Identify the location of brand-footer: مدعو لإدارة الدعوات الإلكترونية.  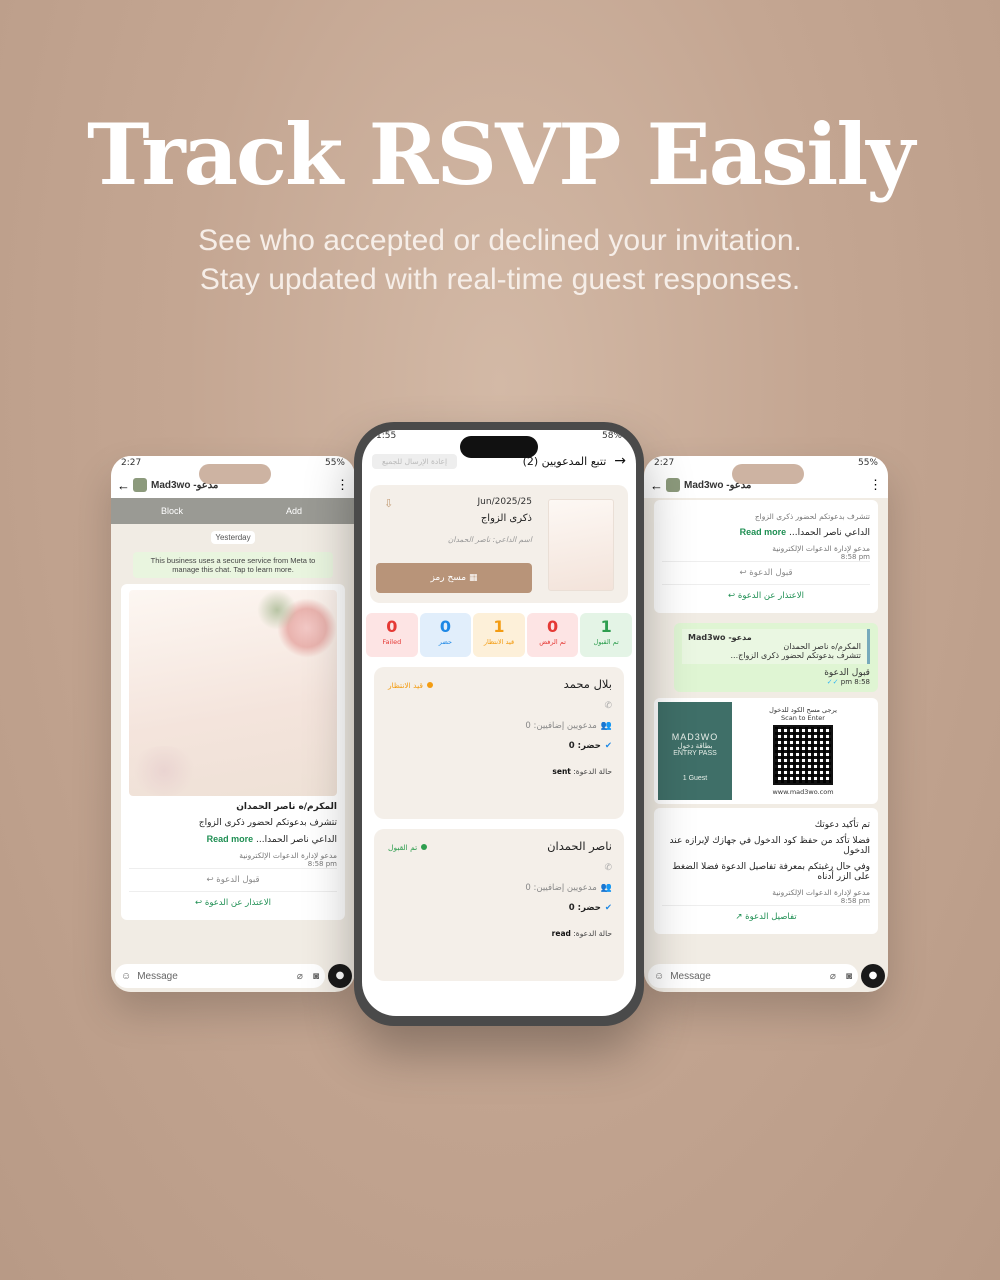
(288, 855).